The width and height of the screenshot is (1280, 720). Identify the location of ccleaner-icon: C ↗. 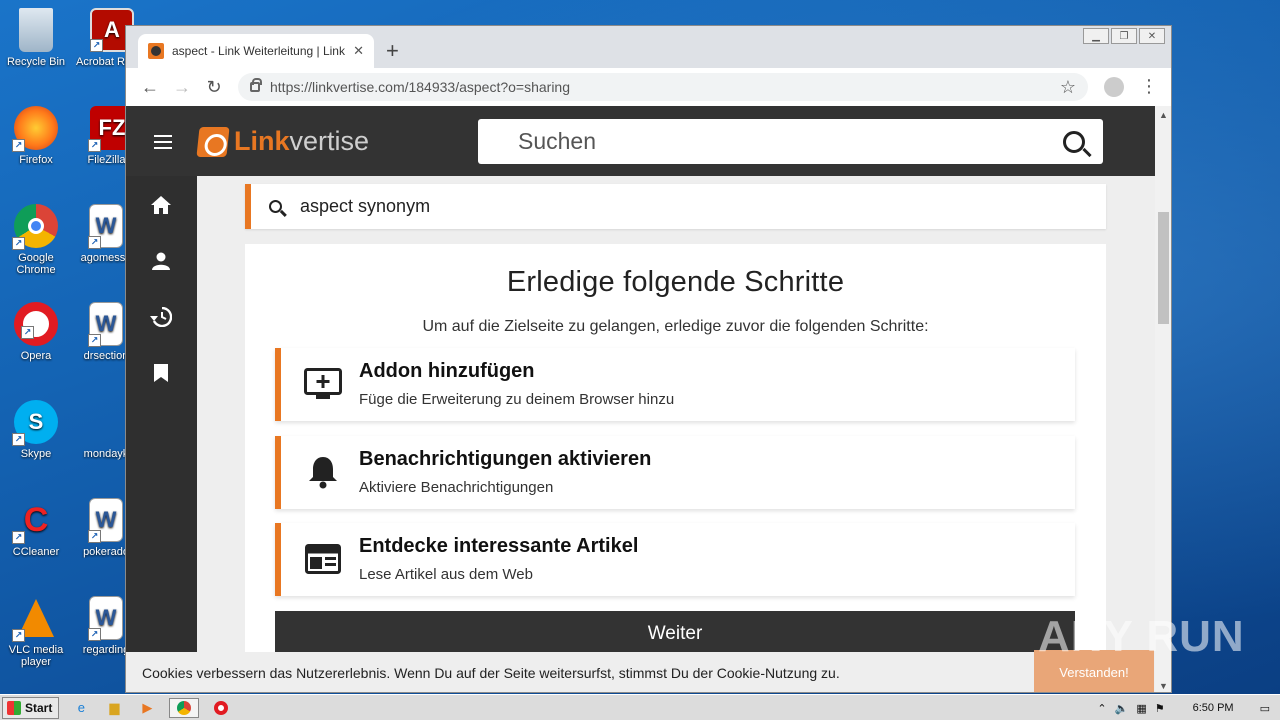
(35, 521).